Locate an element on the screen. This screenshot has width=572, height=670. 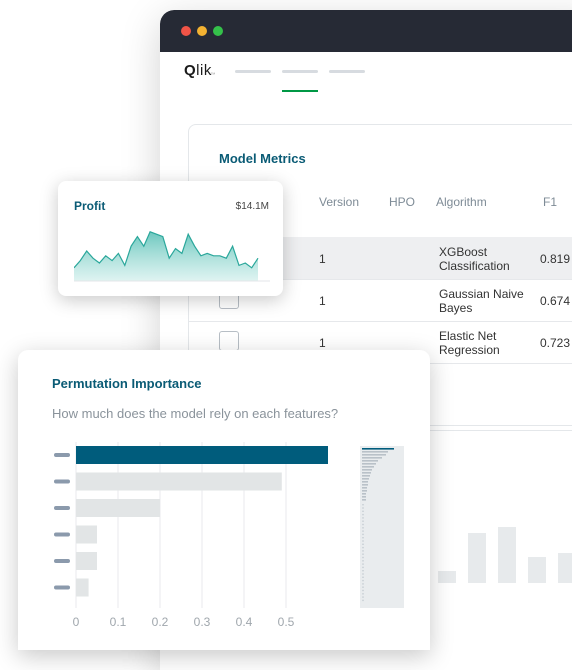
x-tick-label: 0.5 is located at coordinates (286, 622).